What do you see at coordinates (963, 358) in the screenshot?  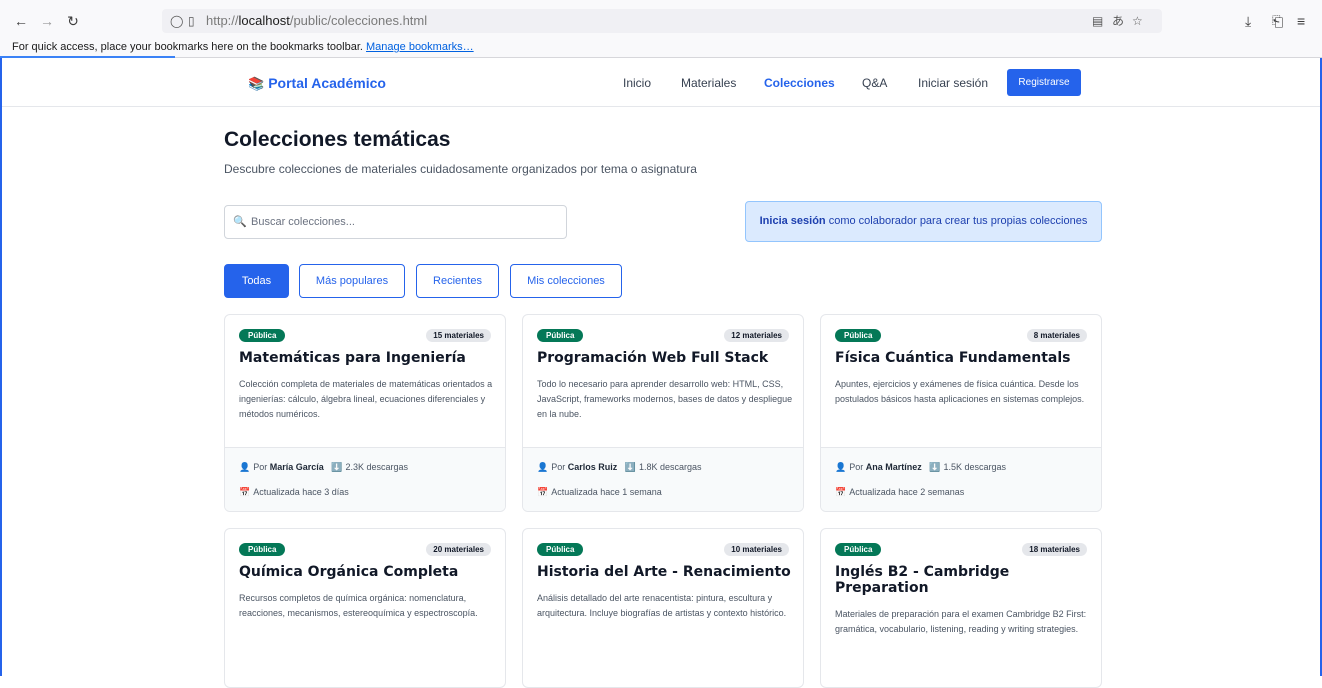 I see `collection-title: Física Cuántica Fundamentals` at bounding box center [963, 358].